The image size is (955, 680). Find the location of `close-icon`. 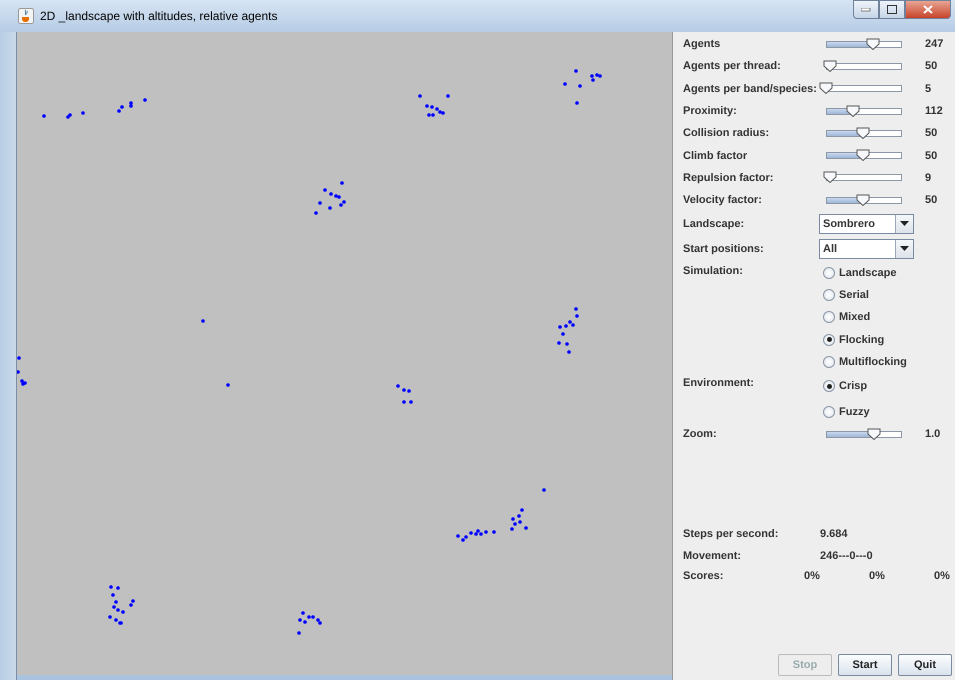

close-icon is located at coordinates (928, 9).